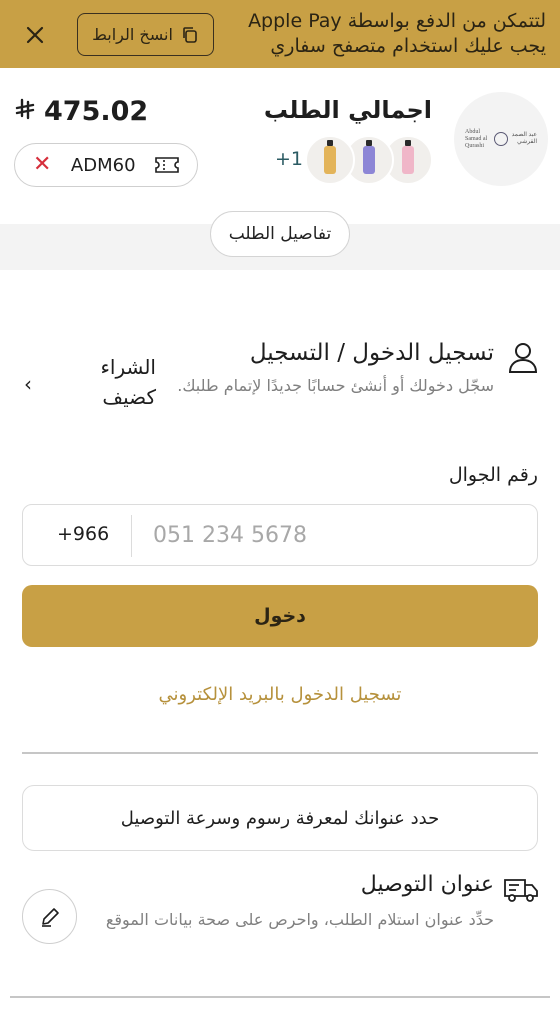  I want to click on login-button: دخول, so click(280, 616).